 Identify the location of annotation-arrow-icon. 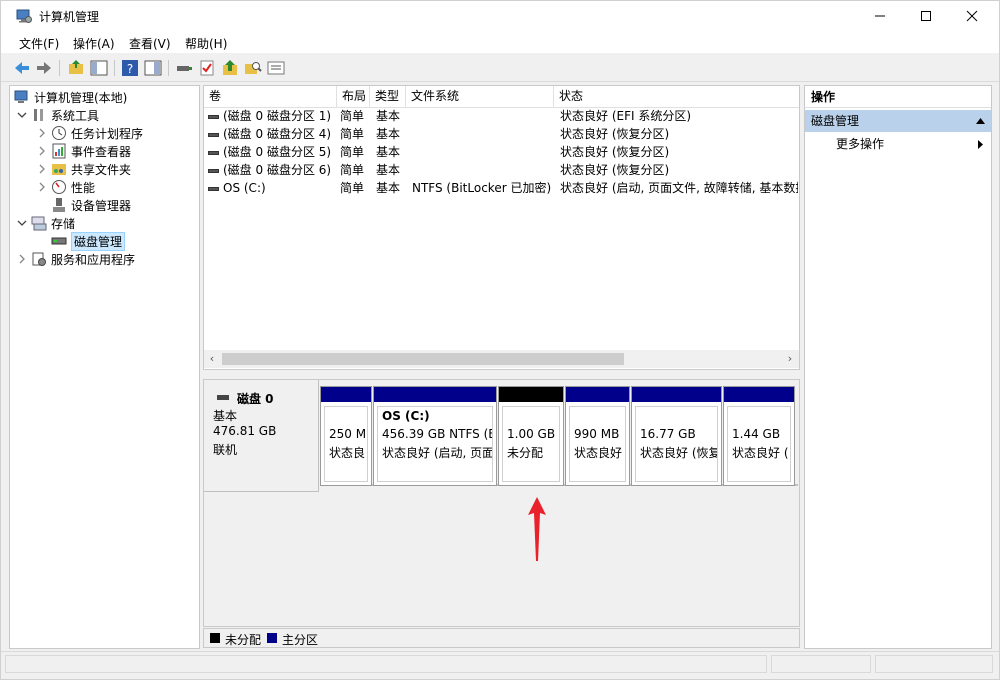
(537, 529).